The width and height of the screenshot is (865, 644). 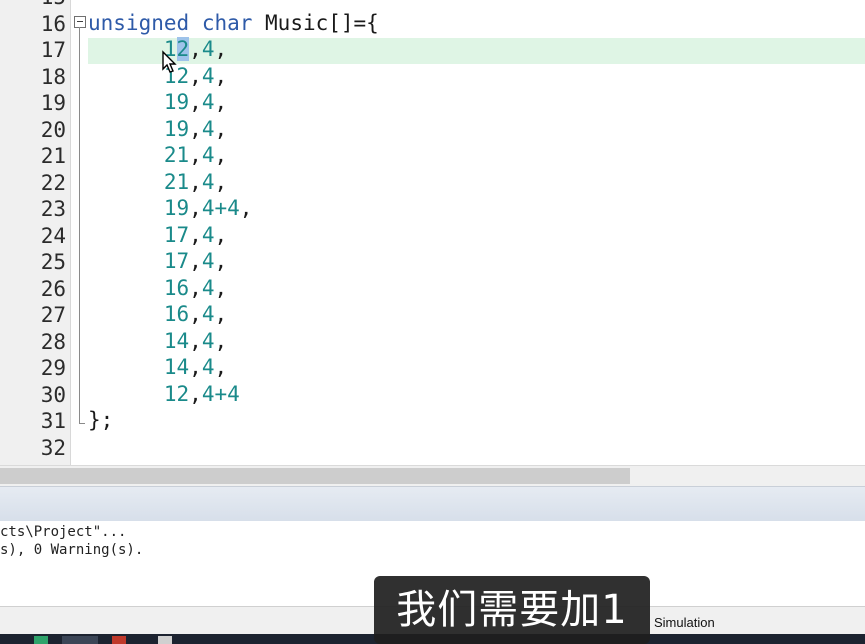 What do you see at coordinates (512, 610) in the screenshot?
I see `video-subtitle: 我们需要加1` at bounding box center [512, 610].